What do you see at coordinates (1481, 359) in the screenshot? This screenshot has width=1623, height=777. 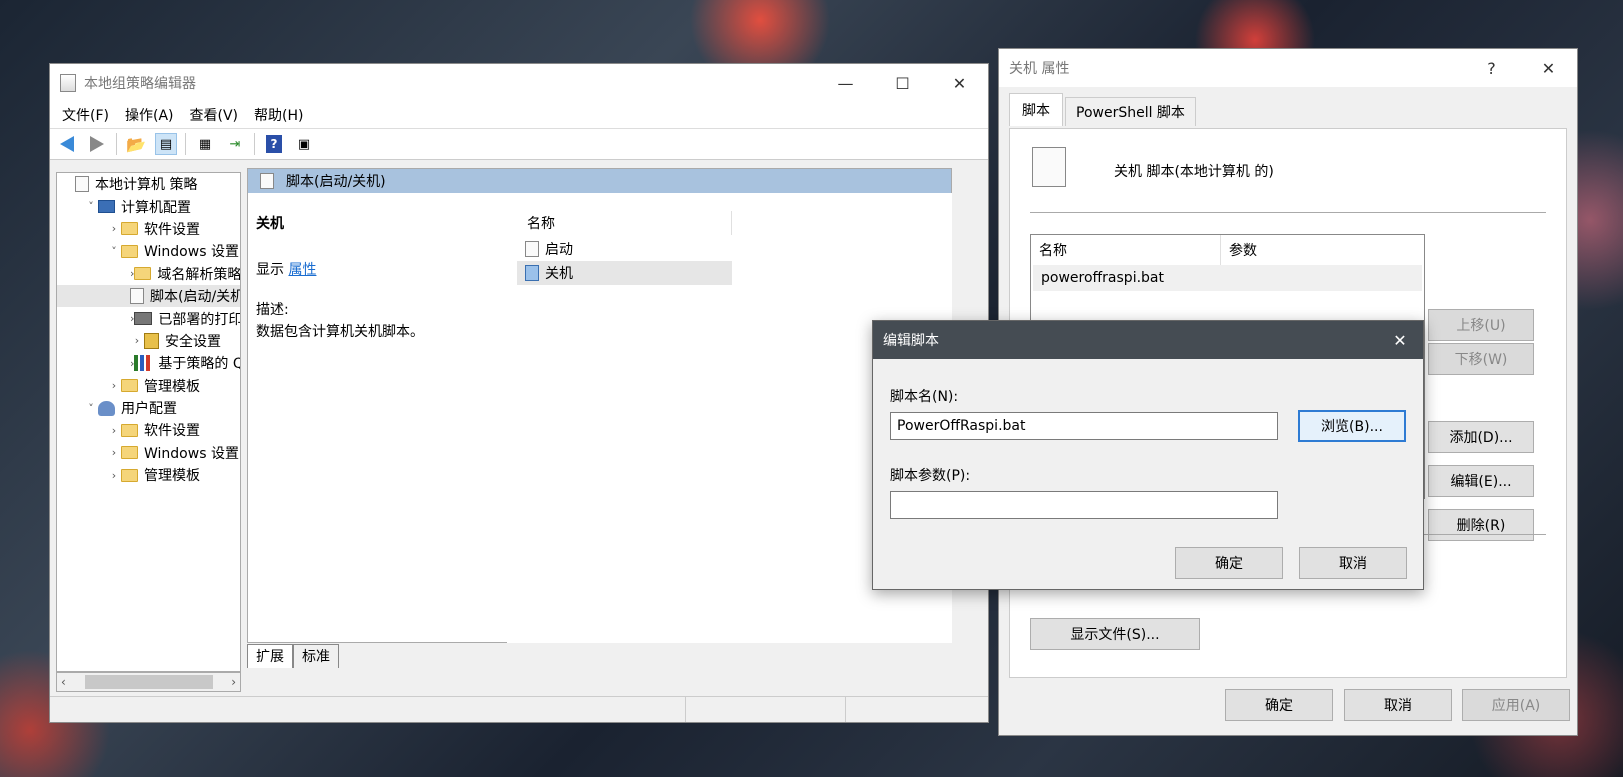 I see `move-down-button: 下移(W)` at bounding box center [1481, 359].